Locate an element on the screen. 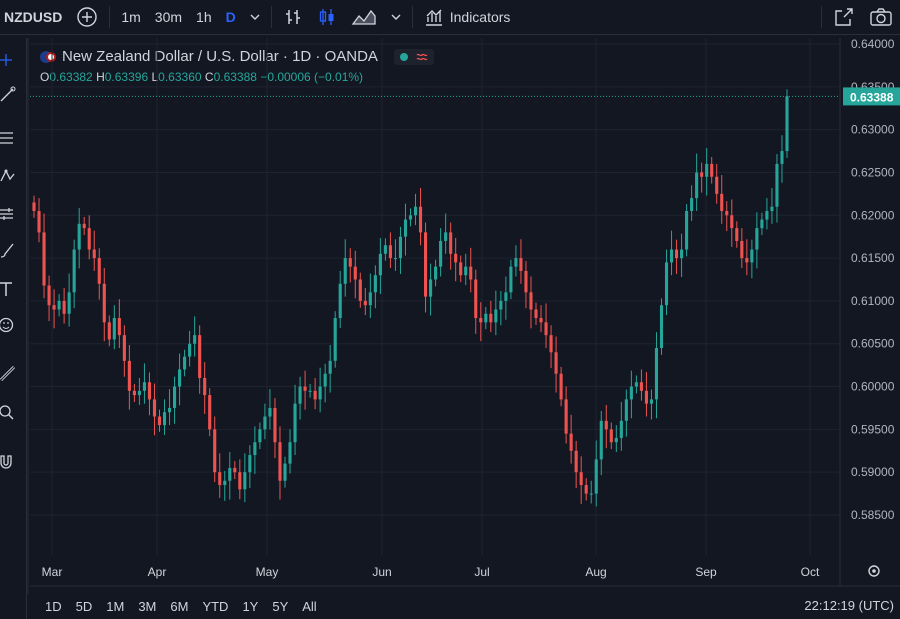  range-ytd: YTD is located at coordinates (215, 606).